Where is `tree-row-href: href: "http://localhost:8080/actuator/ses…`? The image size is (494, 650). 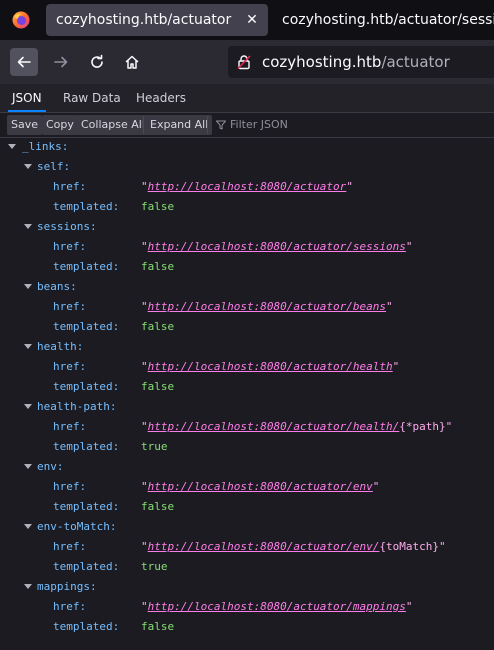 tree-row-href: href: "http://localhost:8080/actuator/ses… is located at coordinates (247, 247).